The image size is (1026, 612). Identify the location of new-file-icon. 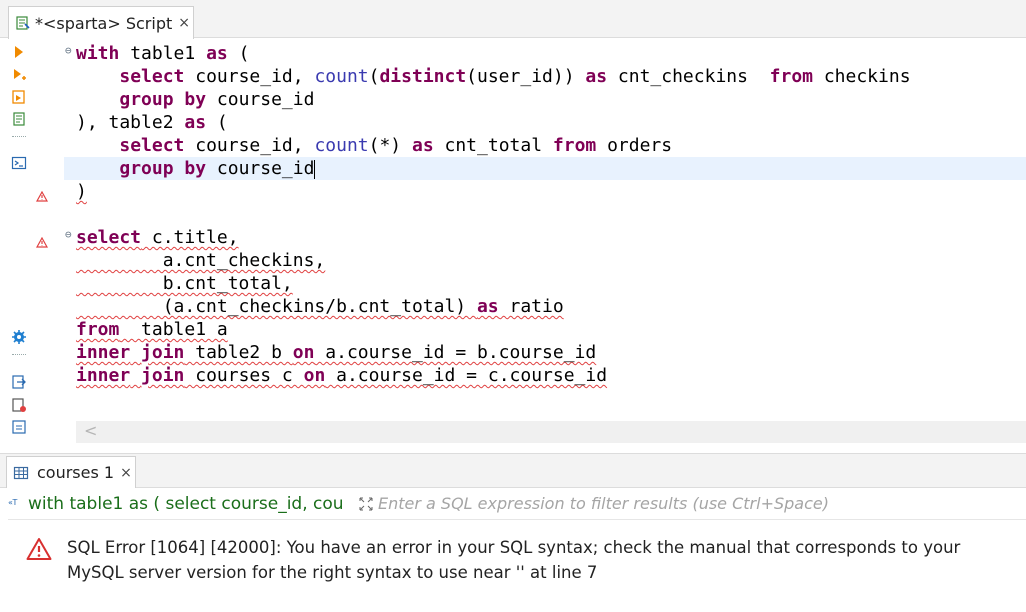
(19, 405).